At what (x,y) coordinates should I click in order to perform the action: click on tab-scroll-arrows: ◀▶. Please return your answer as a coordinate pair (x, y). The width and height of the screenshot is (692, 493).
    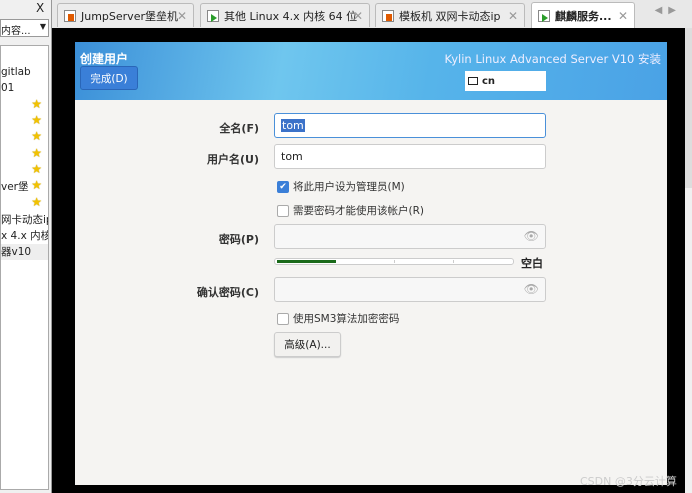
    Looking at the image, I should click on (668, 10).